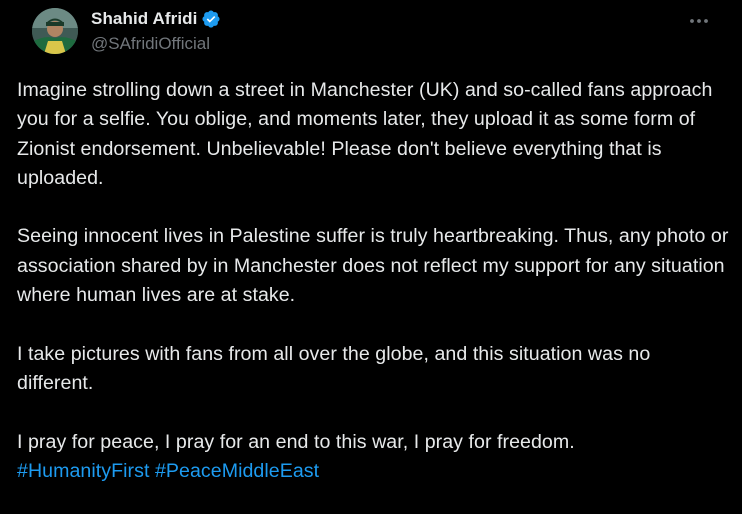 The image size is (742, 514). What do you see at coordinates (83, 471) in the screenshot?
I see `hashtag-link: #HumanityFirst` at bounding box center [83, 471].